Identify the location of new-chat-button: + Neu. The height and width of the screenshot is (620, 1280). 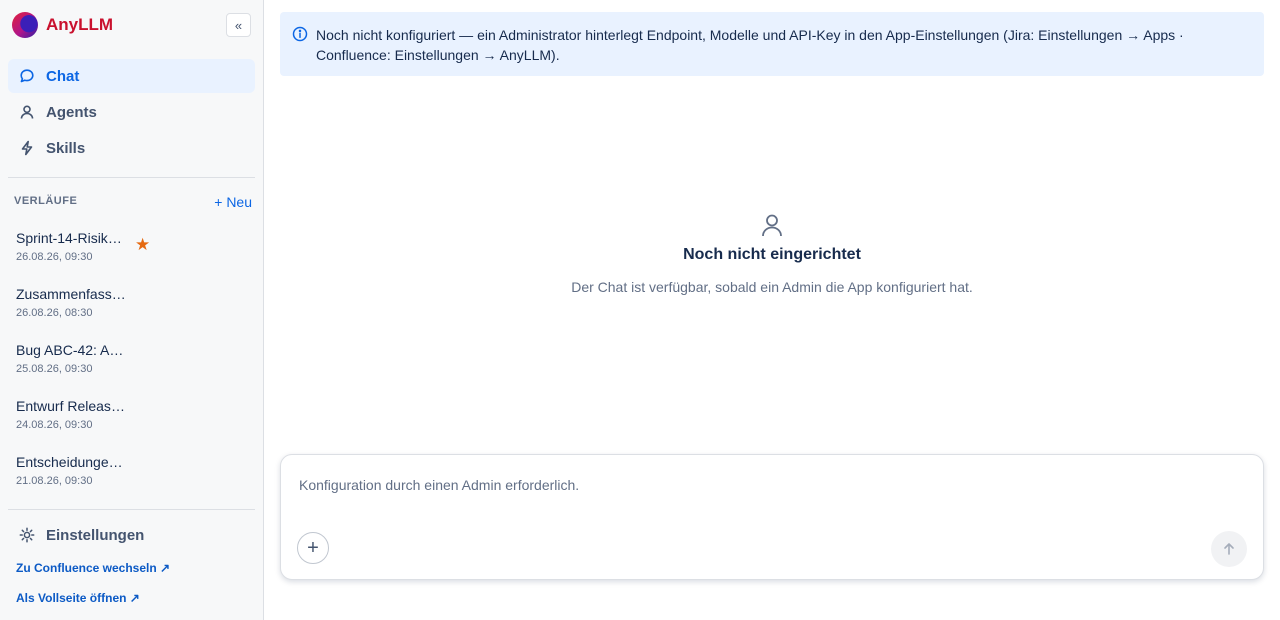
(233, 202).